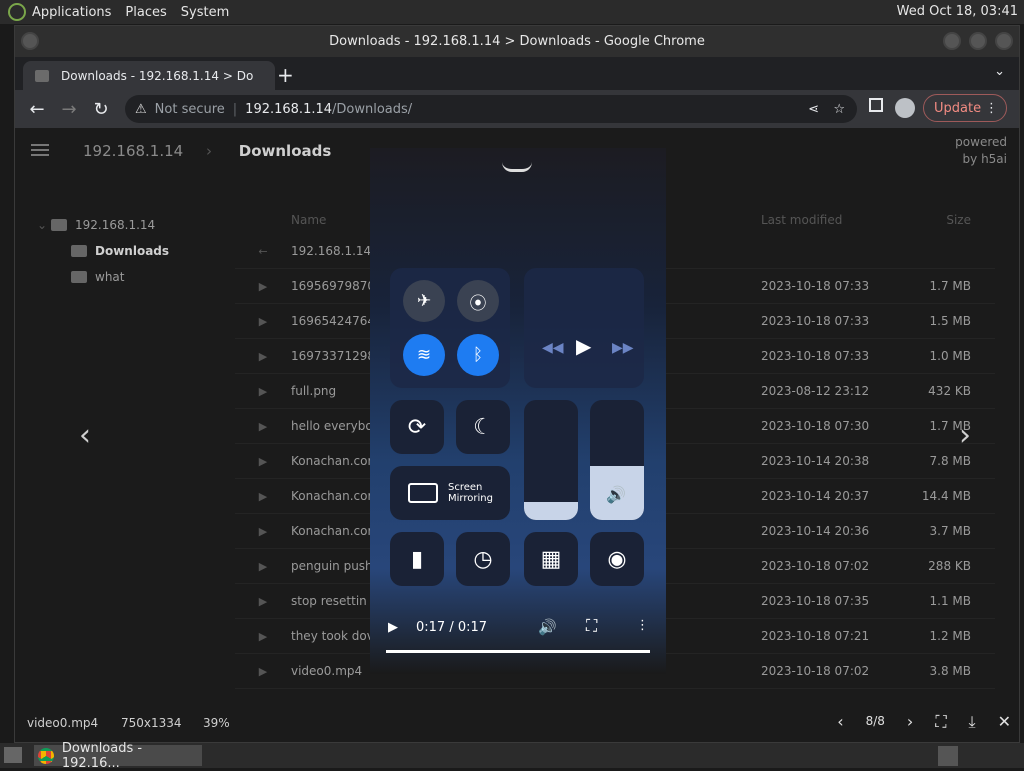  What do you see at coordinates (103, 225) in the screenshot?
I see `tree-item-root: ⌄ 192.168.1.14` at bounding box center [103, 225].